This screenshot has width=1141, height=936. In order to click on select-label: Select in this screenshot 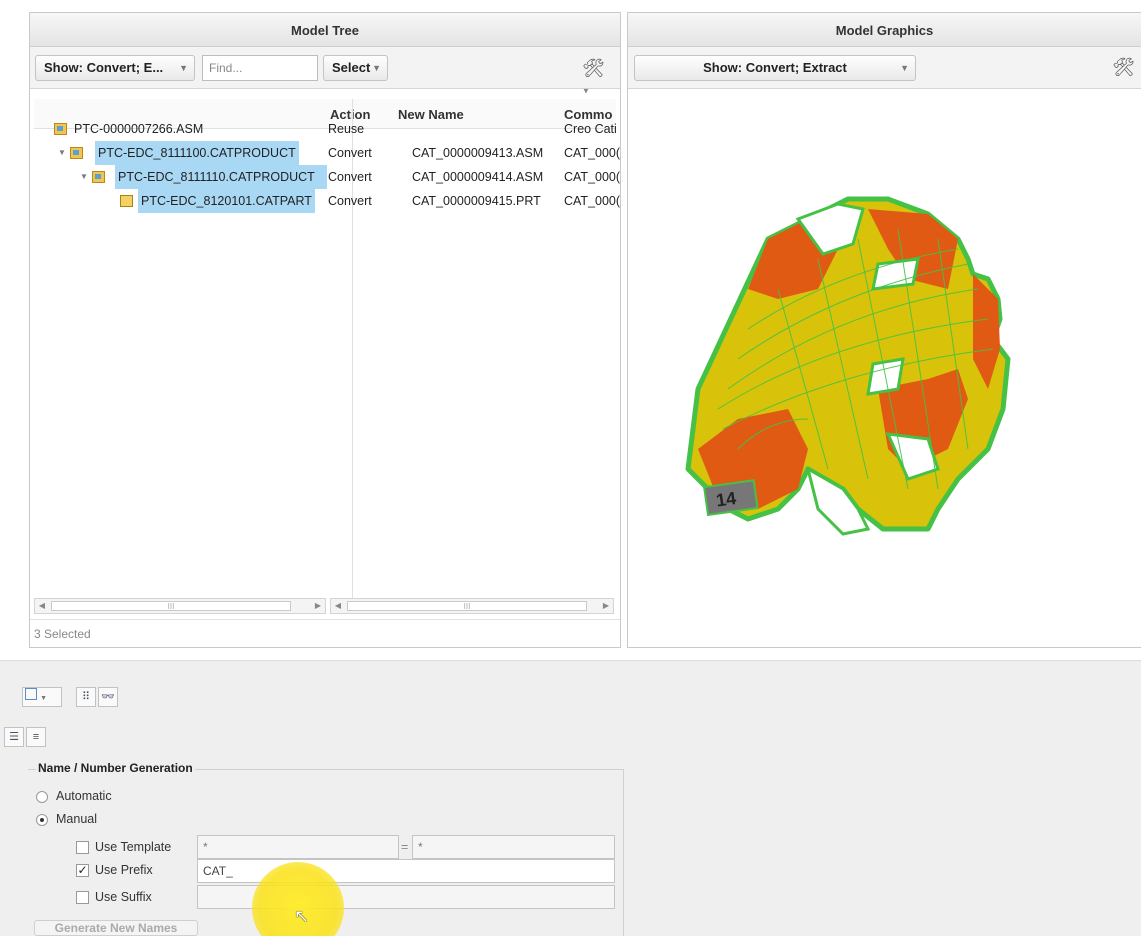, I will do `click(351, 67)`.